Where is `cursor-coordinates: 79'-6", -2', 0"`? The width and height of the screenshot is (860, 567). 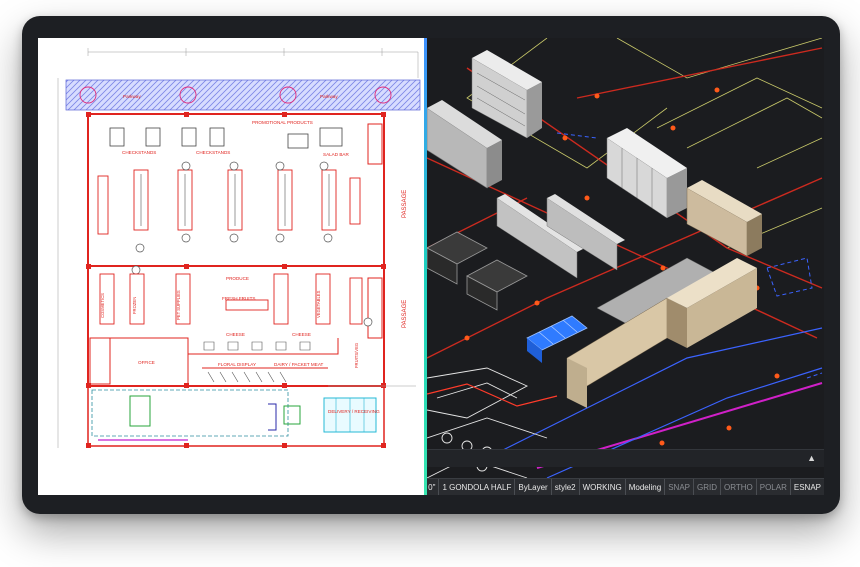 cursor-coordinates: 79'-6", -2', 0" is located at coordinates (431, 487).